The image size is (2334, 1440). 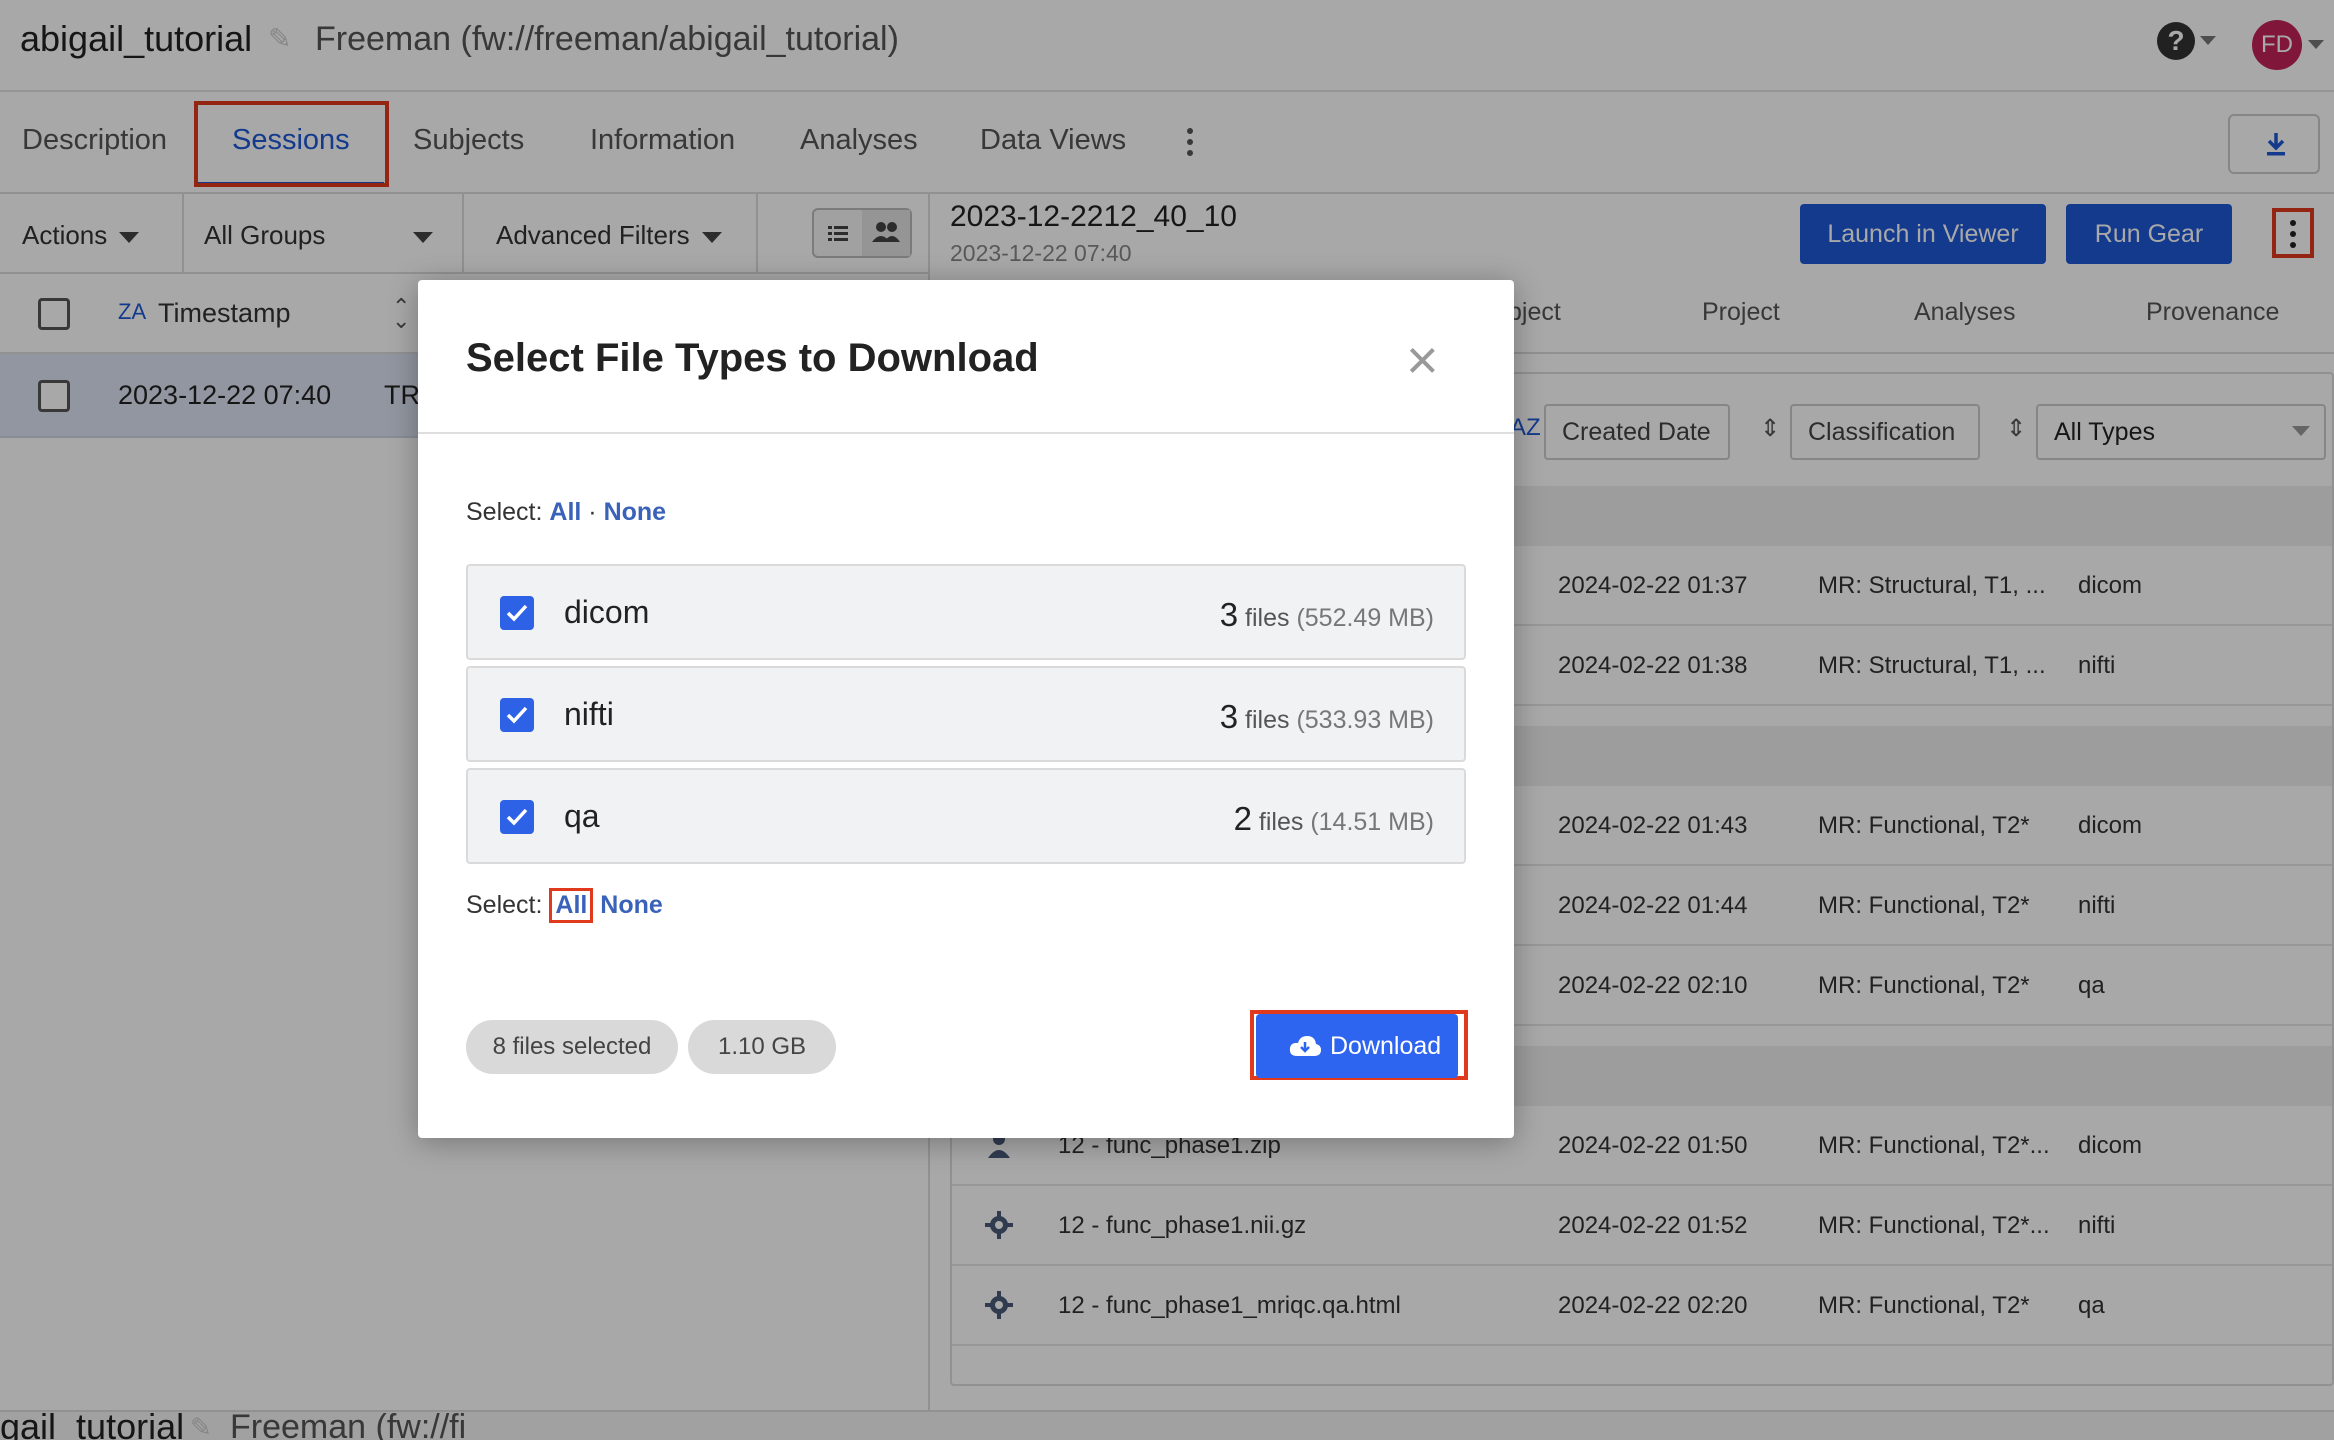 What do you see at coordinates (607, 612) in the screenshot?
I see `file-type-name: dicom` at bounding box center [607, 612].